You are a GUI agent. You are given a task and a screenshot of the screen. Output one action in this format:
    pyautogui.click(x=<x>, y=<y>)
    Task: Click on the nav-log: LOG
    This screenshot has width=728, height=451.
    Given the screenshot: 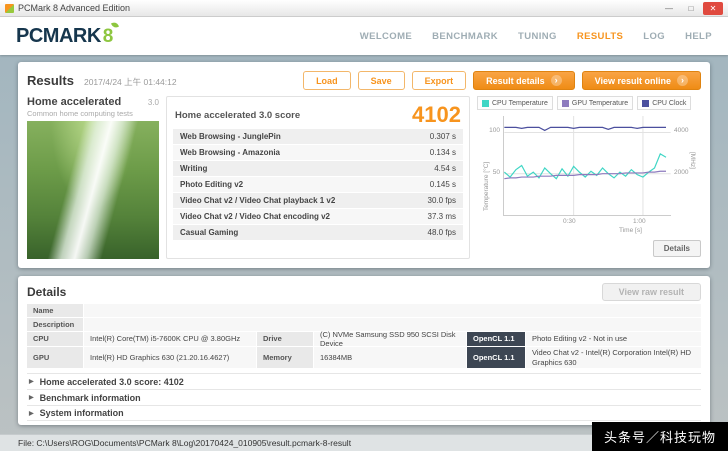 What is the action you would take?
    pyautogui.click(x=654, y=36)
    